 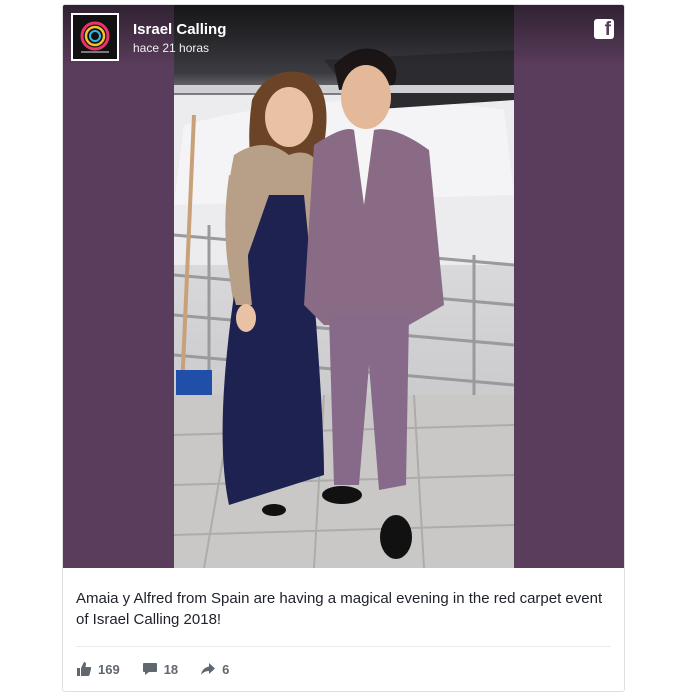 I want to click on facebook-f-icon: f, so click(x=604, y=29).